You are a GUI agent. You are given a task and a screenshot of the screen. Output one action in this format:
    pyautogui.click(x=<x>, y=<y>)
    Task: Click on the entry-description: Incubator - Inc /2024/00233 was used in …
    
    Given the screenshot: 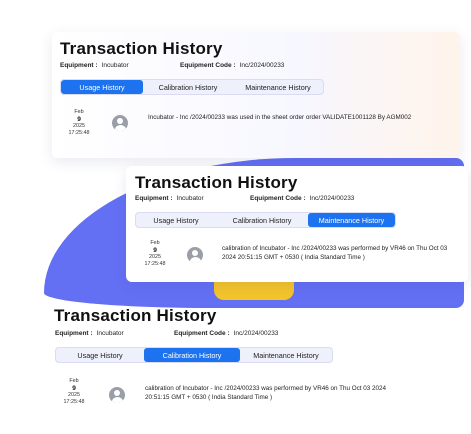 What is the action you would take?
    pyautogui.click(x=280, y=117)
    